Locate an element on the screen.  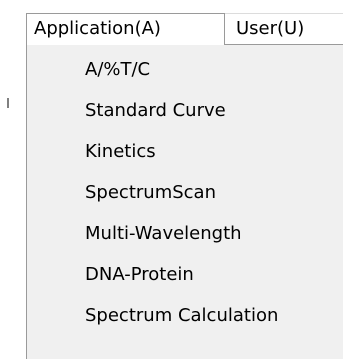
menu-item-kinetics: Kinetics is located at coordinates (214, 152).